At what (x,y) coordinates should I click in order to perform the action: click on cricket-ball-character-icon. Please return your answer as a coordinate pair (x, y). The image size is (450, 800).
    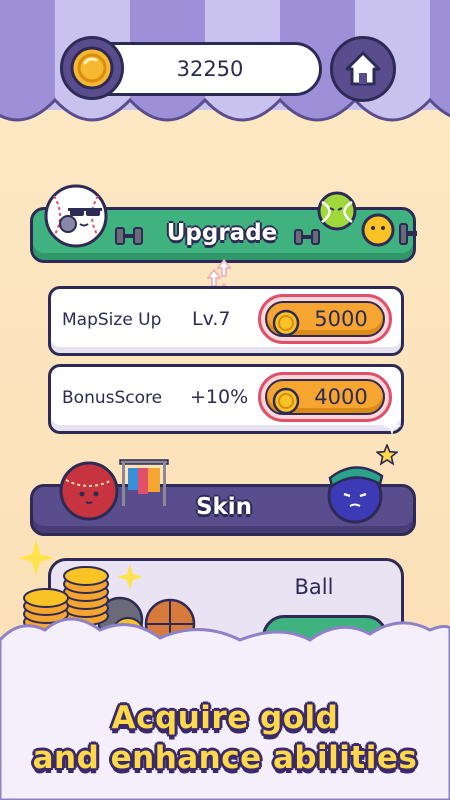
    Looking at the image, I should click on (89, 491).